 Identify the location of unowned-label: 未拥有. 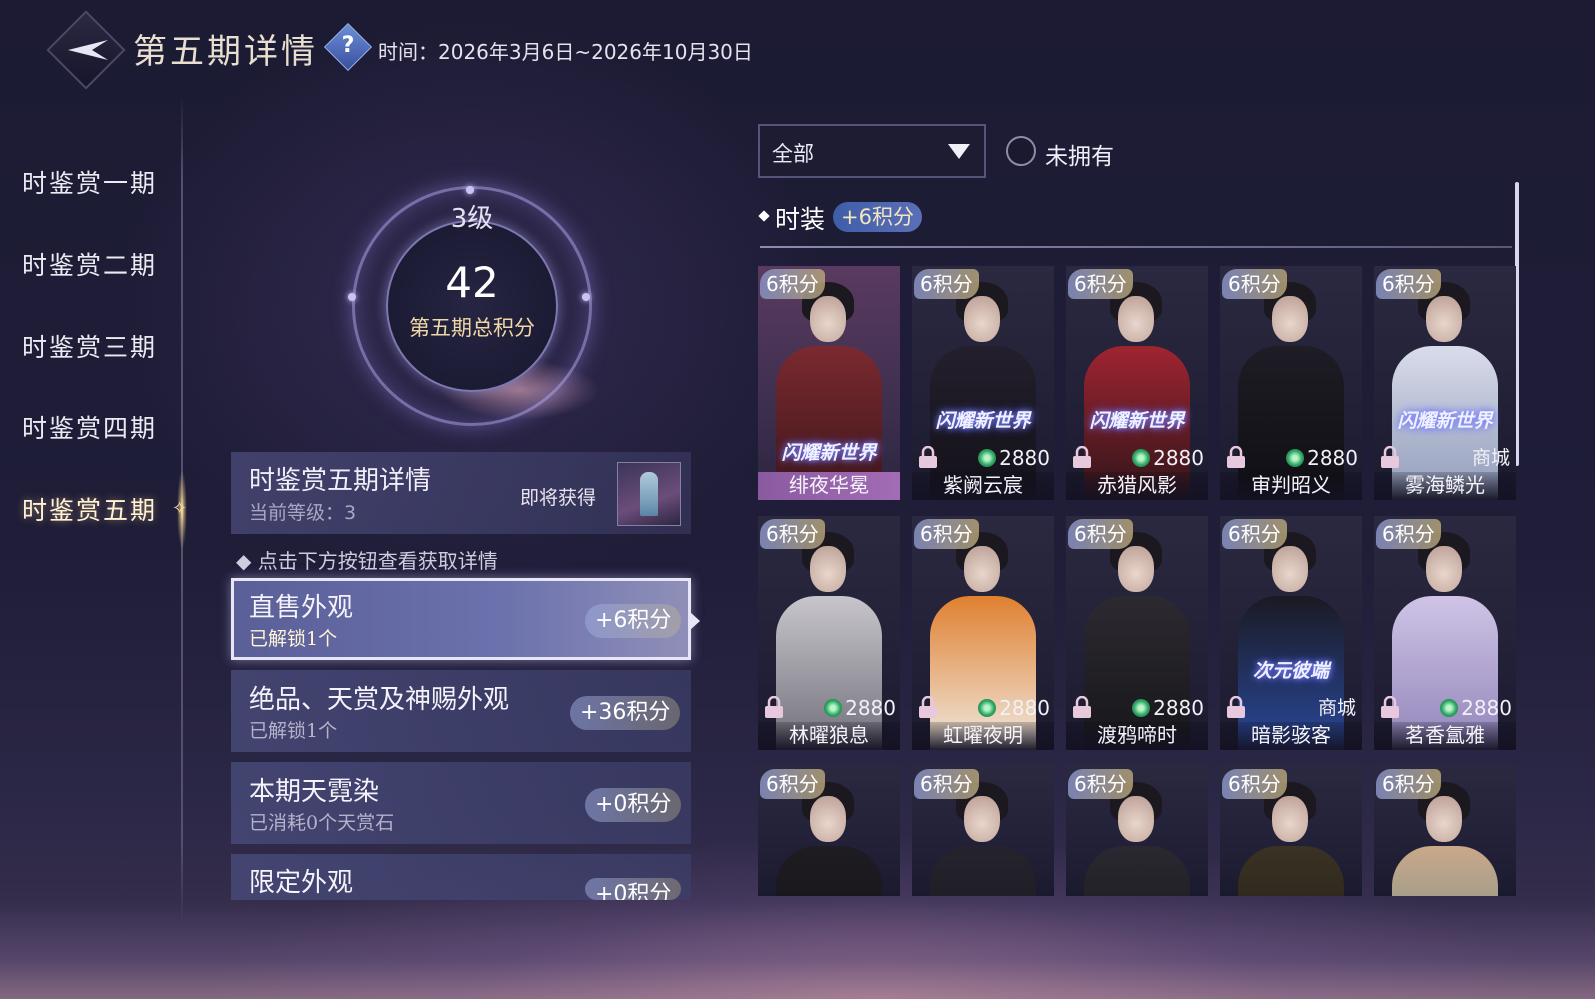
(1079, 154).